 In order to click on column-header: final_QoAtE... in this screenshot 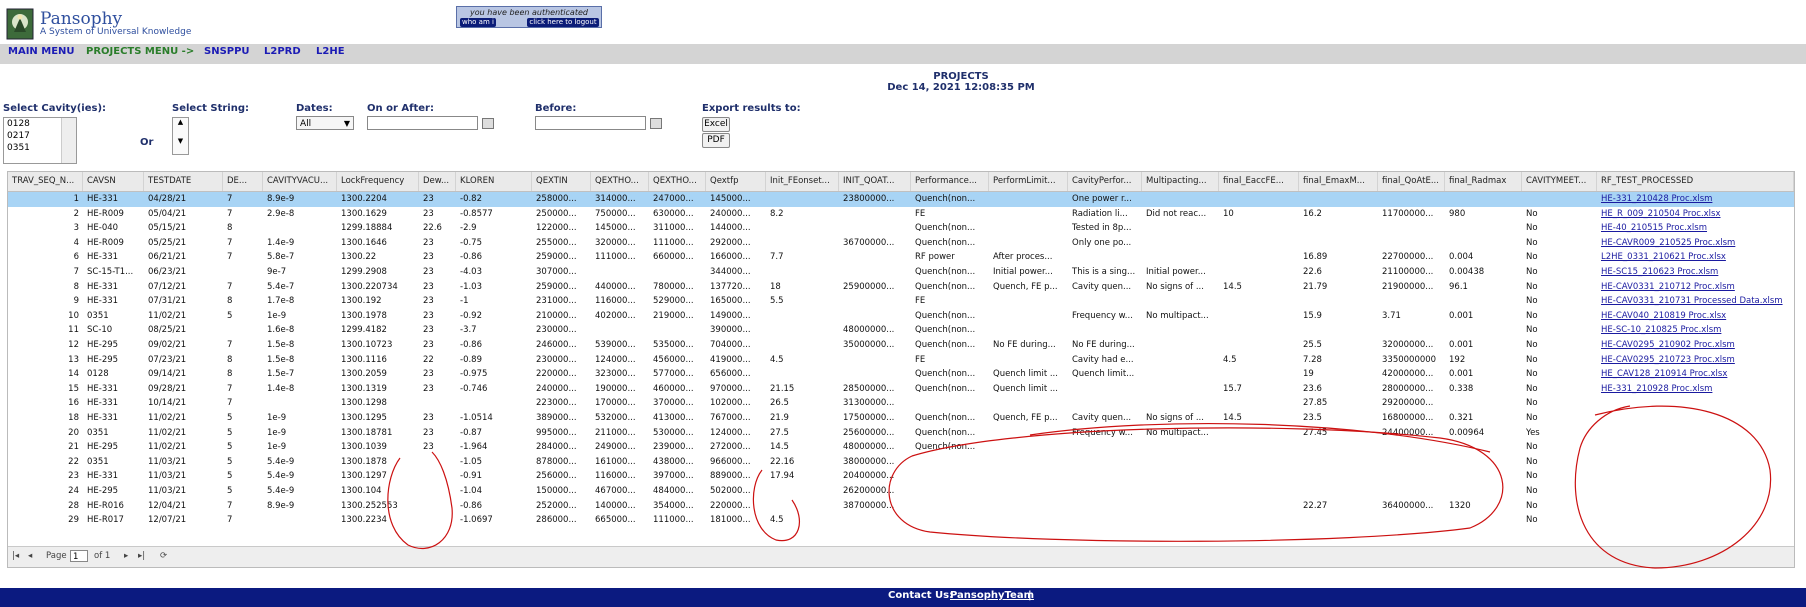, I will do `click(1411, 181)`.